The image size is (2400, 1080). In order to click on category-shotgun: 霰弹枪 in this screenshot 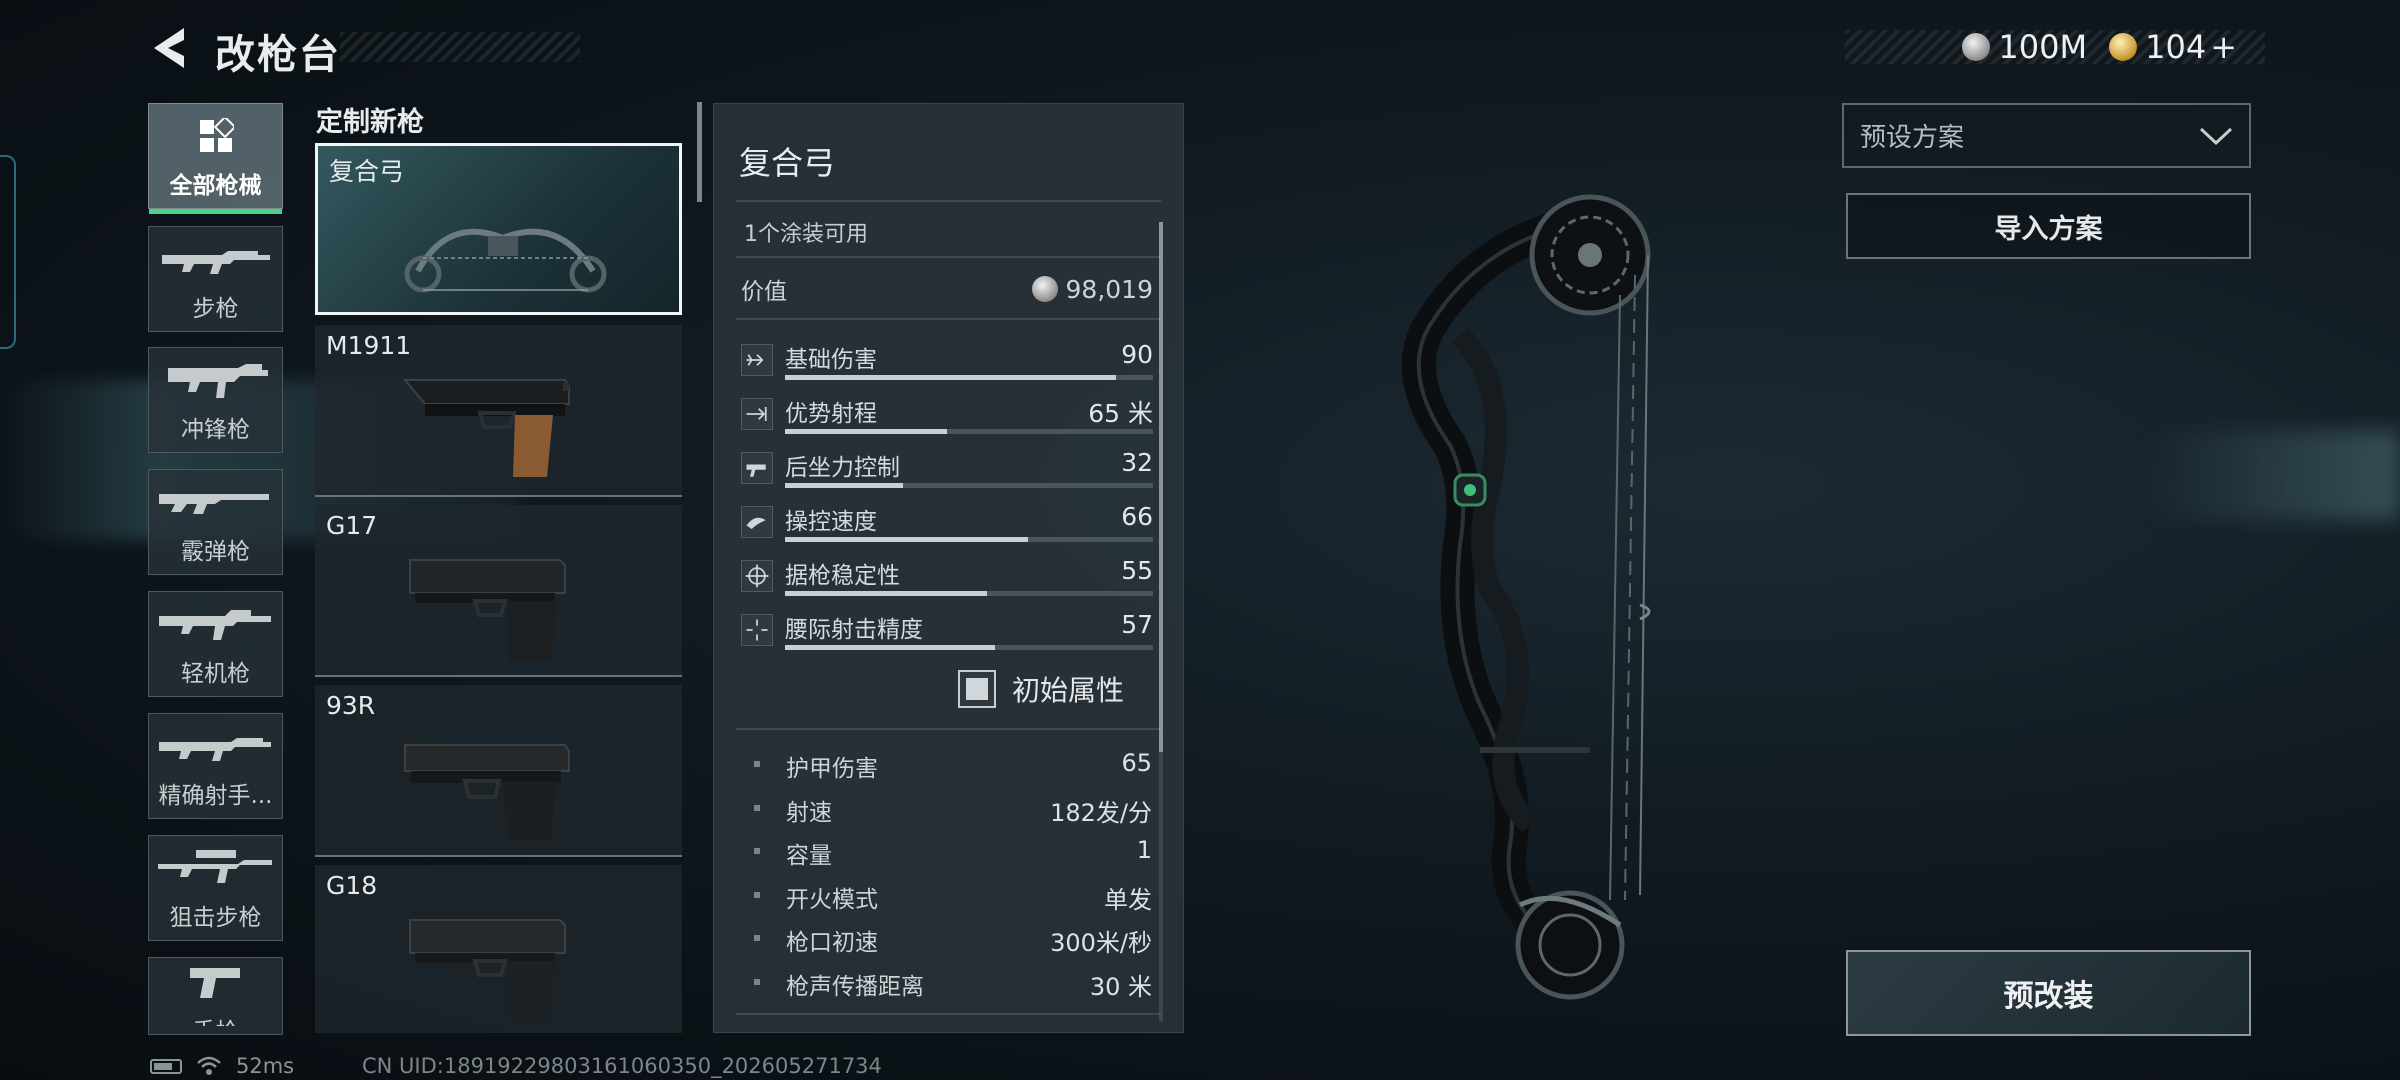, I will do `click(215, 522)`.